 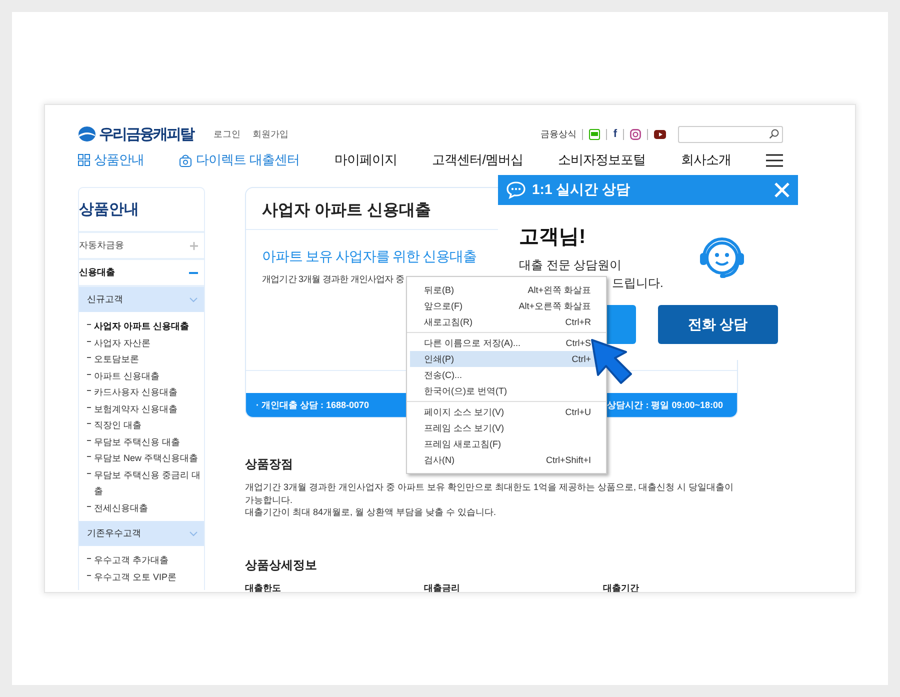 What do you see at coordinates (369, 257) in the screenshot?
I see `product-subtitle: 아파트 보유 사업자를 위한 신용대출` at bounding box center [369, 257].